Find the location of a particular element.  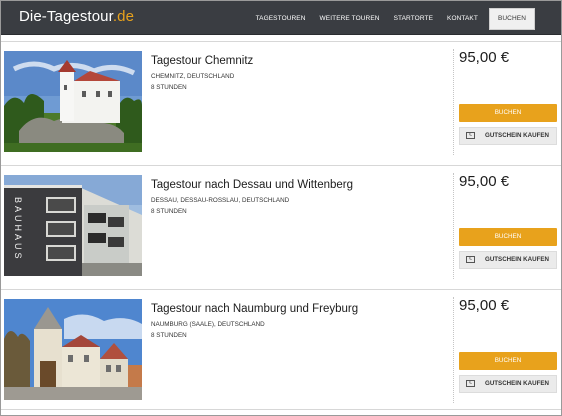

nav-item-startorte: STARTORTE is located at coordinates (413, 19).